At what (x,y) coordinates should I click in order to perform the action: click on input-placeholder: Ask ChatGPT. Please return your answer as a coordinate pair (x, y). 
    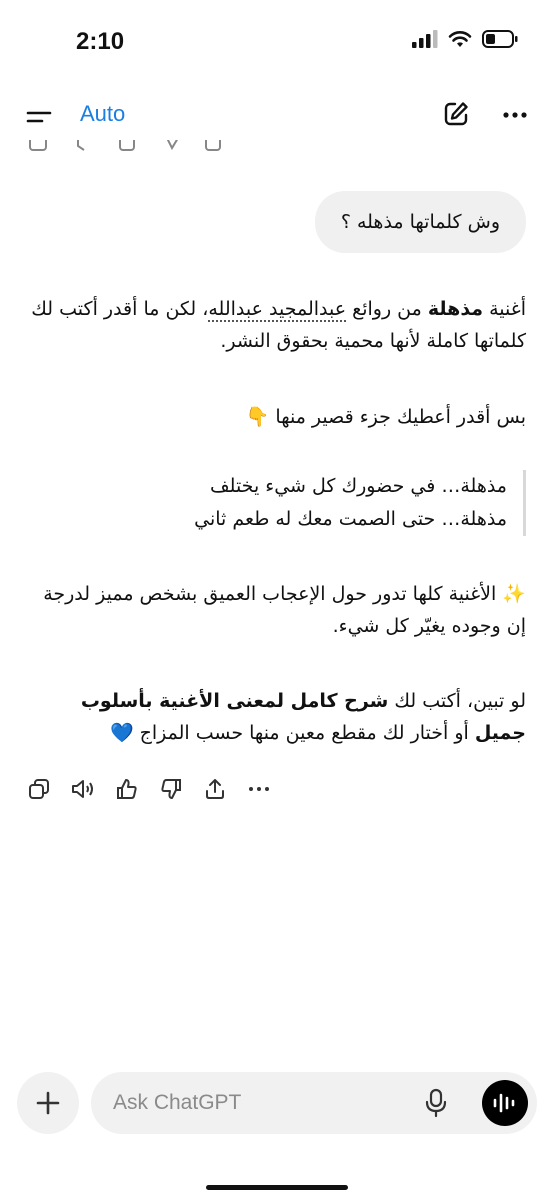
    Looking at the image, I should click on (177, 1102).